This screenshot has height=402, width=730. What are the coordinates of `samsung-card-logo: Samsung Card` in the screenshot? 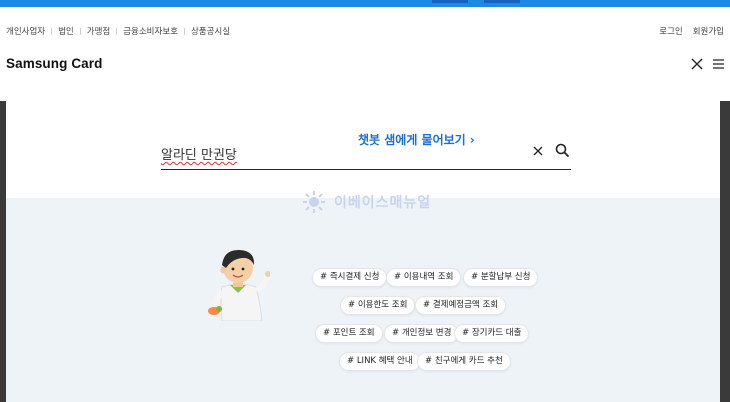 It's located at (54, 63).